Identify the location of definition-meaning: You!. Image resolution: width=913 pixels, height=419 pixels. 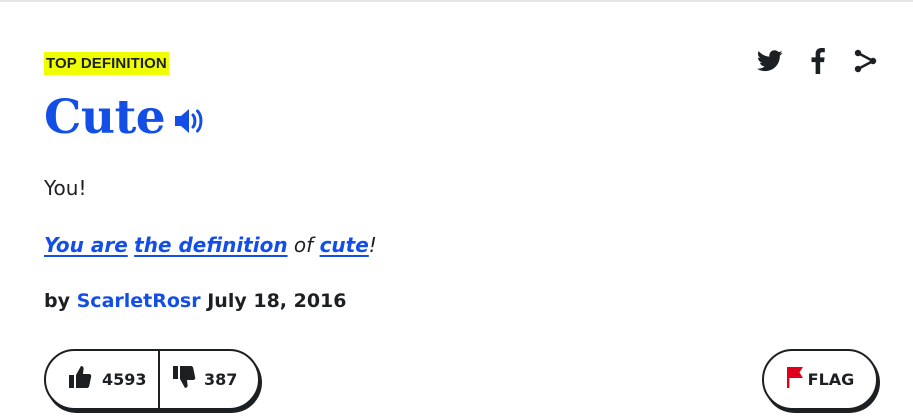
(65, 188).